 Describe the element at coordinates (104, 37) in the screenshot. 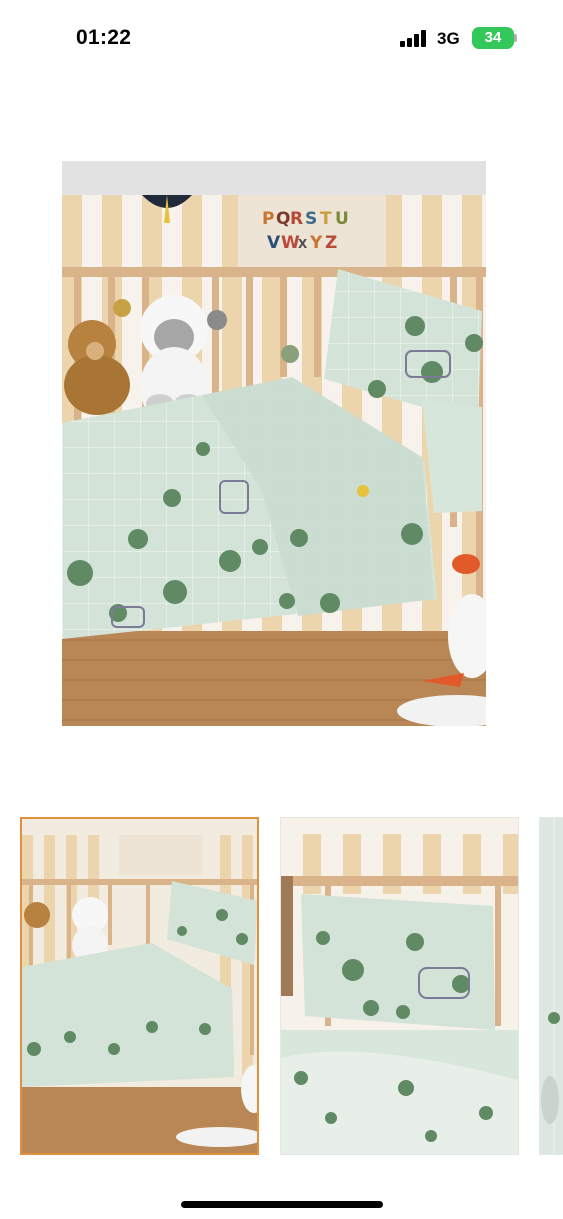

I see `status-time: 01:22` at that location.